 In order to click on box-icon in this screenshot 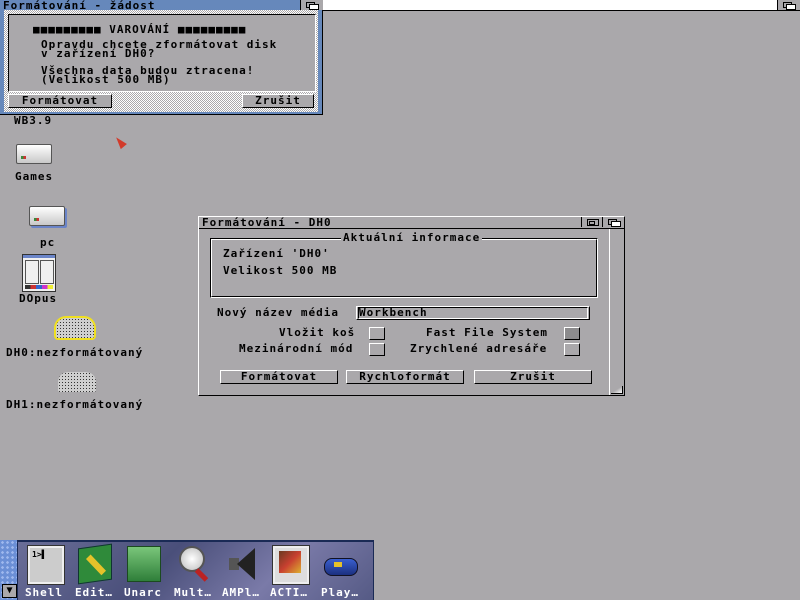, I will do `click(144, 564)`.